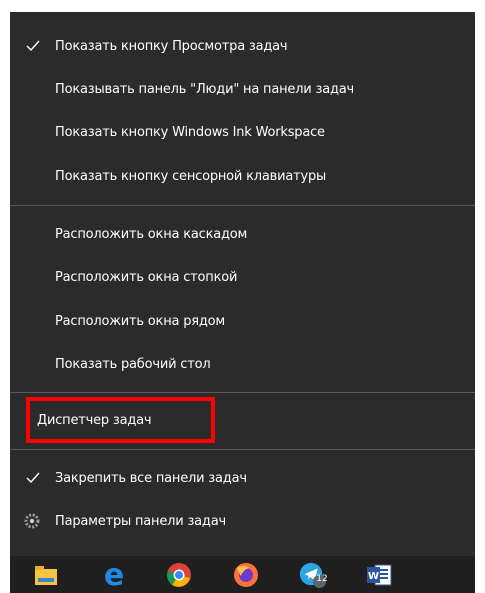  What do you see at coordinates (179, 575) in the screenshot?
I see `chrome-icon` at bounding box center [179, 575].